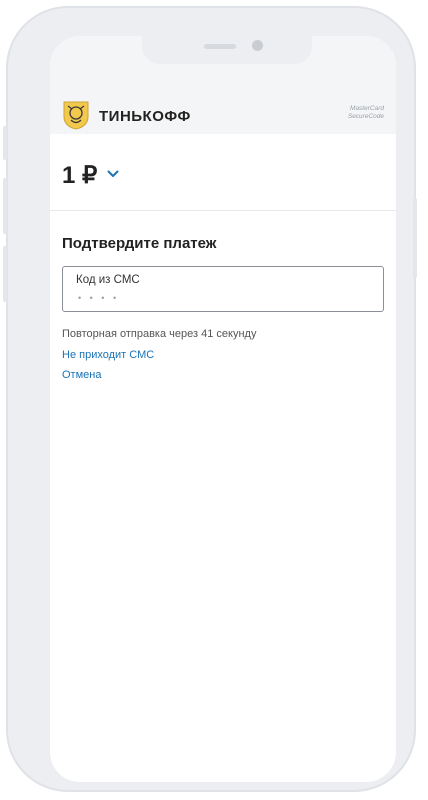 Image resolution: width=428 pixels, height=800 pixels. Describe the element at coordinates (5, 274) in the screenshot. I see `phone-volume-down-button` at that location.